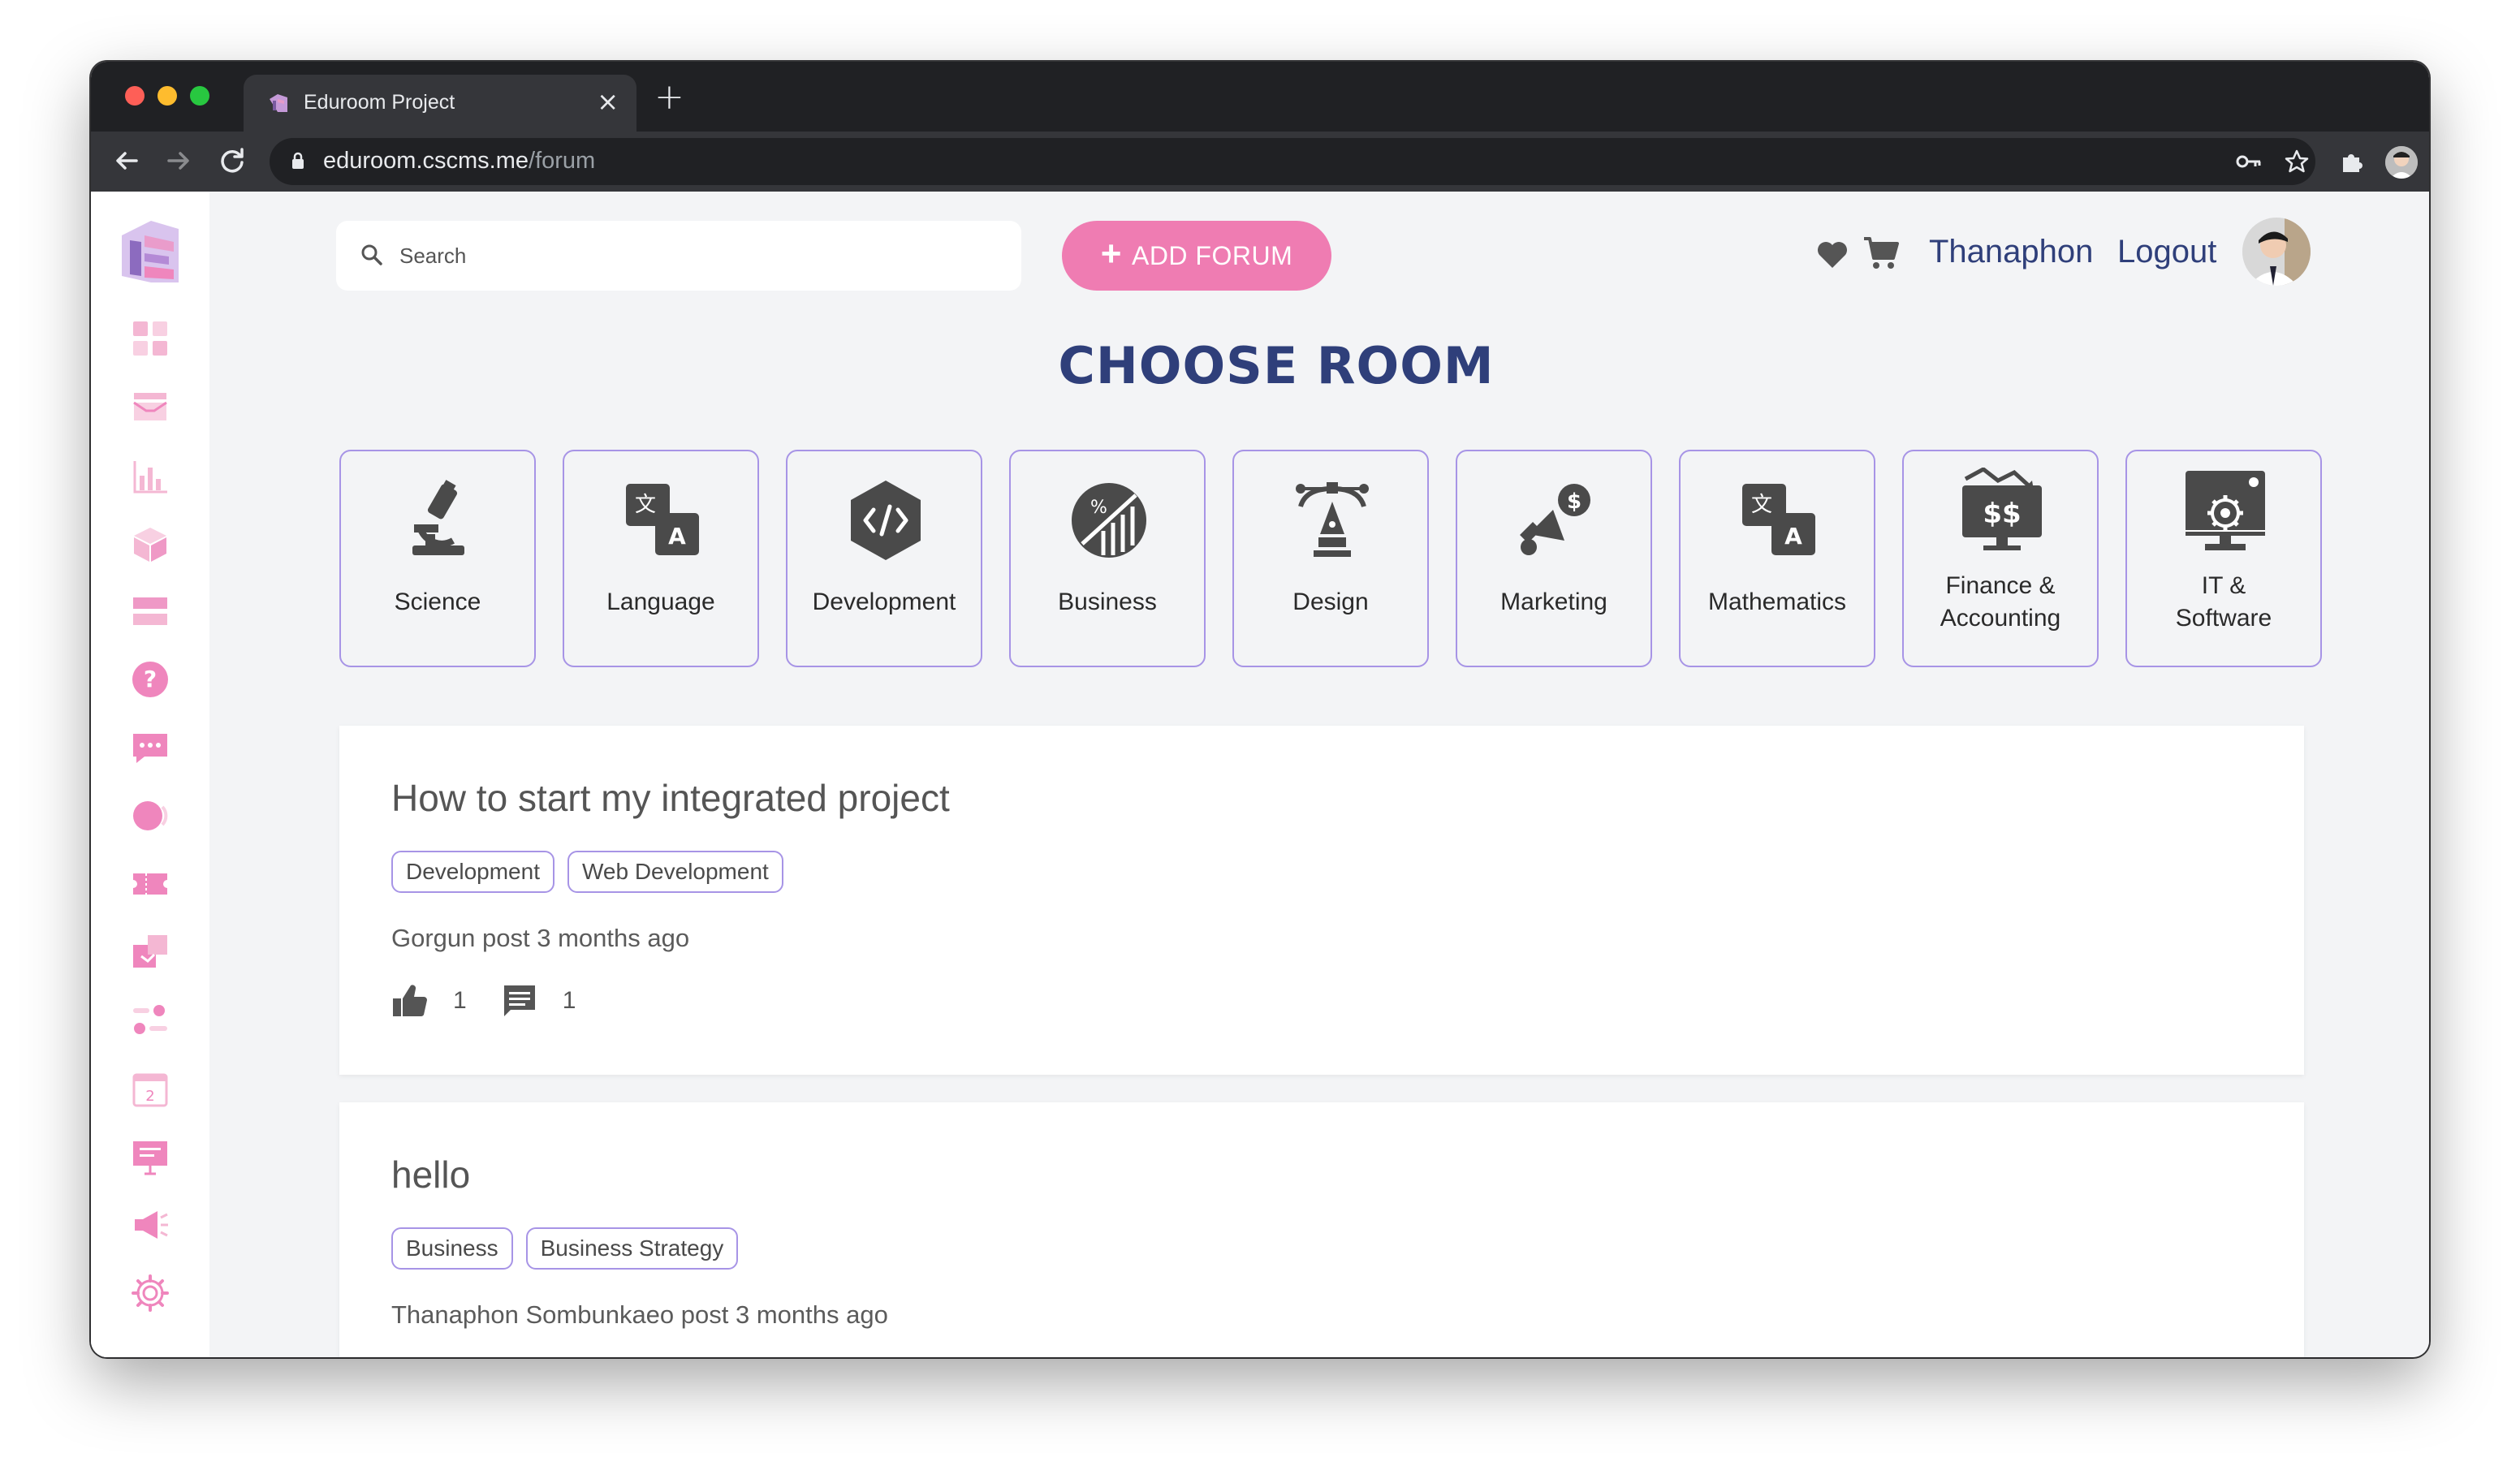  I want to click on key-icon, so click(2248, 161).